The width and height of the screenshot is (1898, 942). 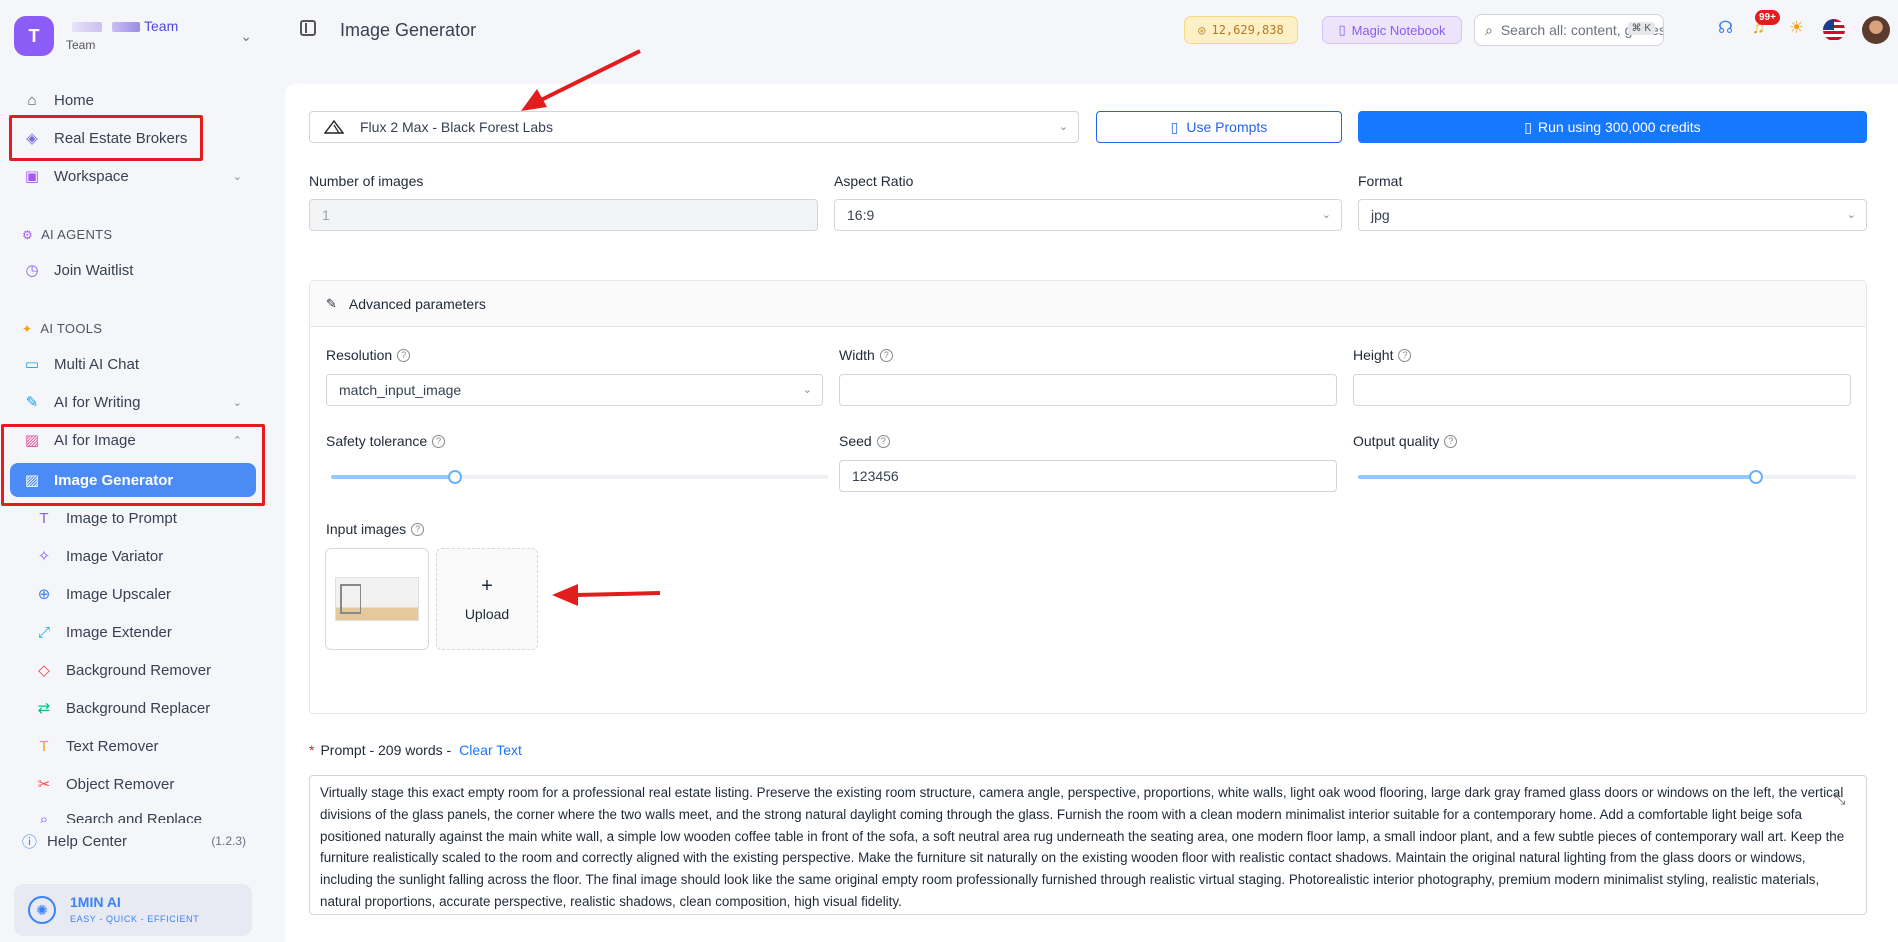 What do you see at coordinates (133, 670) in the screenshot?
I see `sidebar-item-background-remover: ◇ Background Remover` at bounding box center [133, 670].